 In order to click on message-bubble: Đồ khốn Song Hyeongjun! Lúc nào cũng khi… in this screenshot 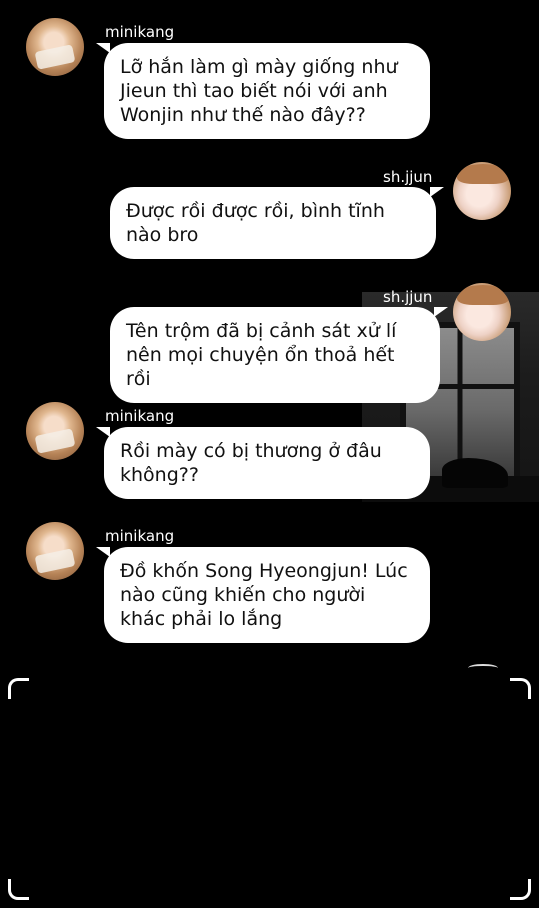, I will do `click(263, 595)`.